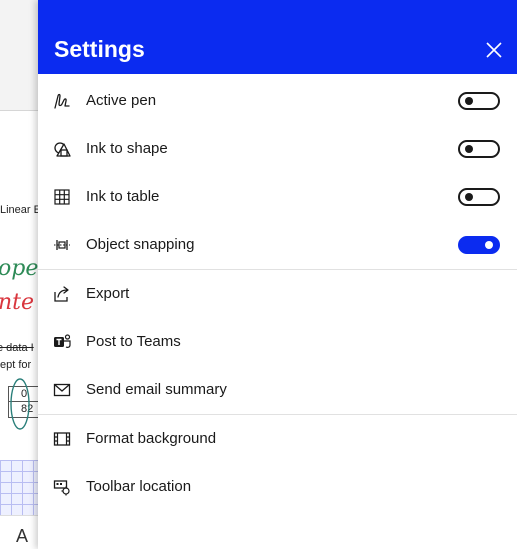 The height and width of the screenshot is (549, 517). Describe the element at coordinates (62, 149) in the screenshot. I see `shapes-icon` at that location.